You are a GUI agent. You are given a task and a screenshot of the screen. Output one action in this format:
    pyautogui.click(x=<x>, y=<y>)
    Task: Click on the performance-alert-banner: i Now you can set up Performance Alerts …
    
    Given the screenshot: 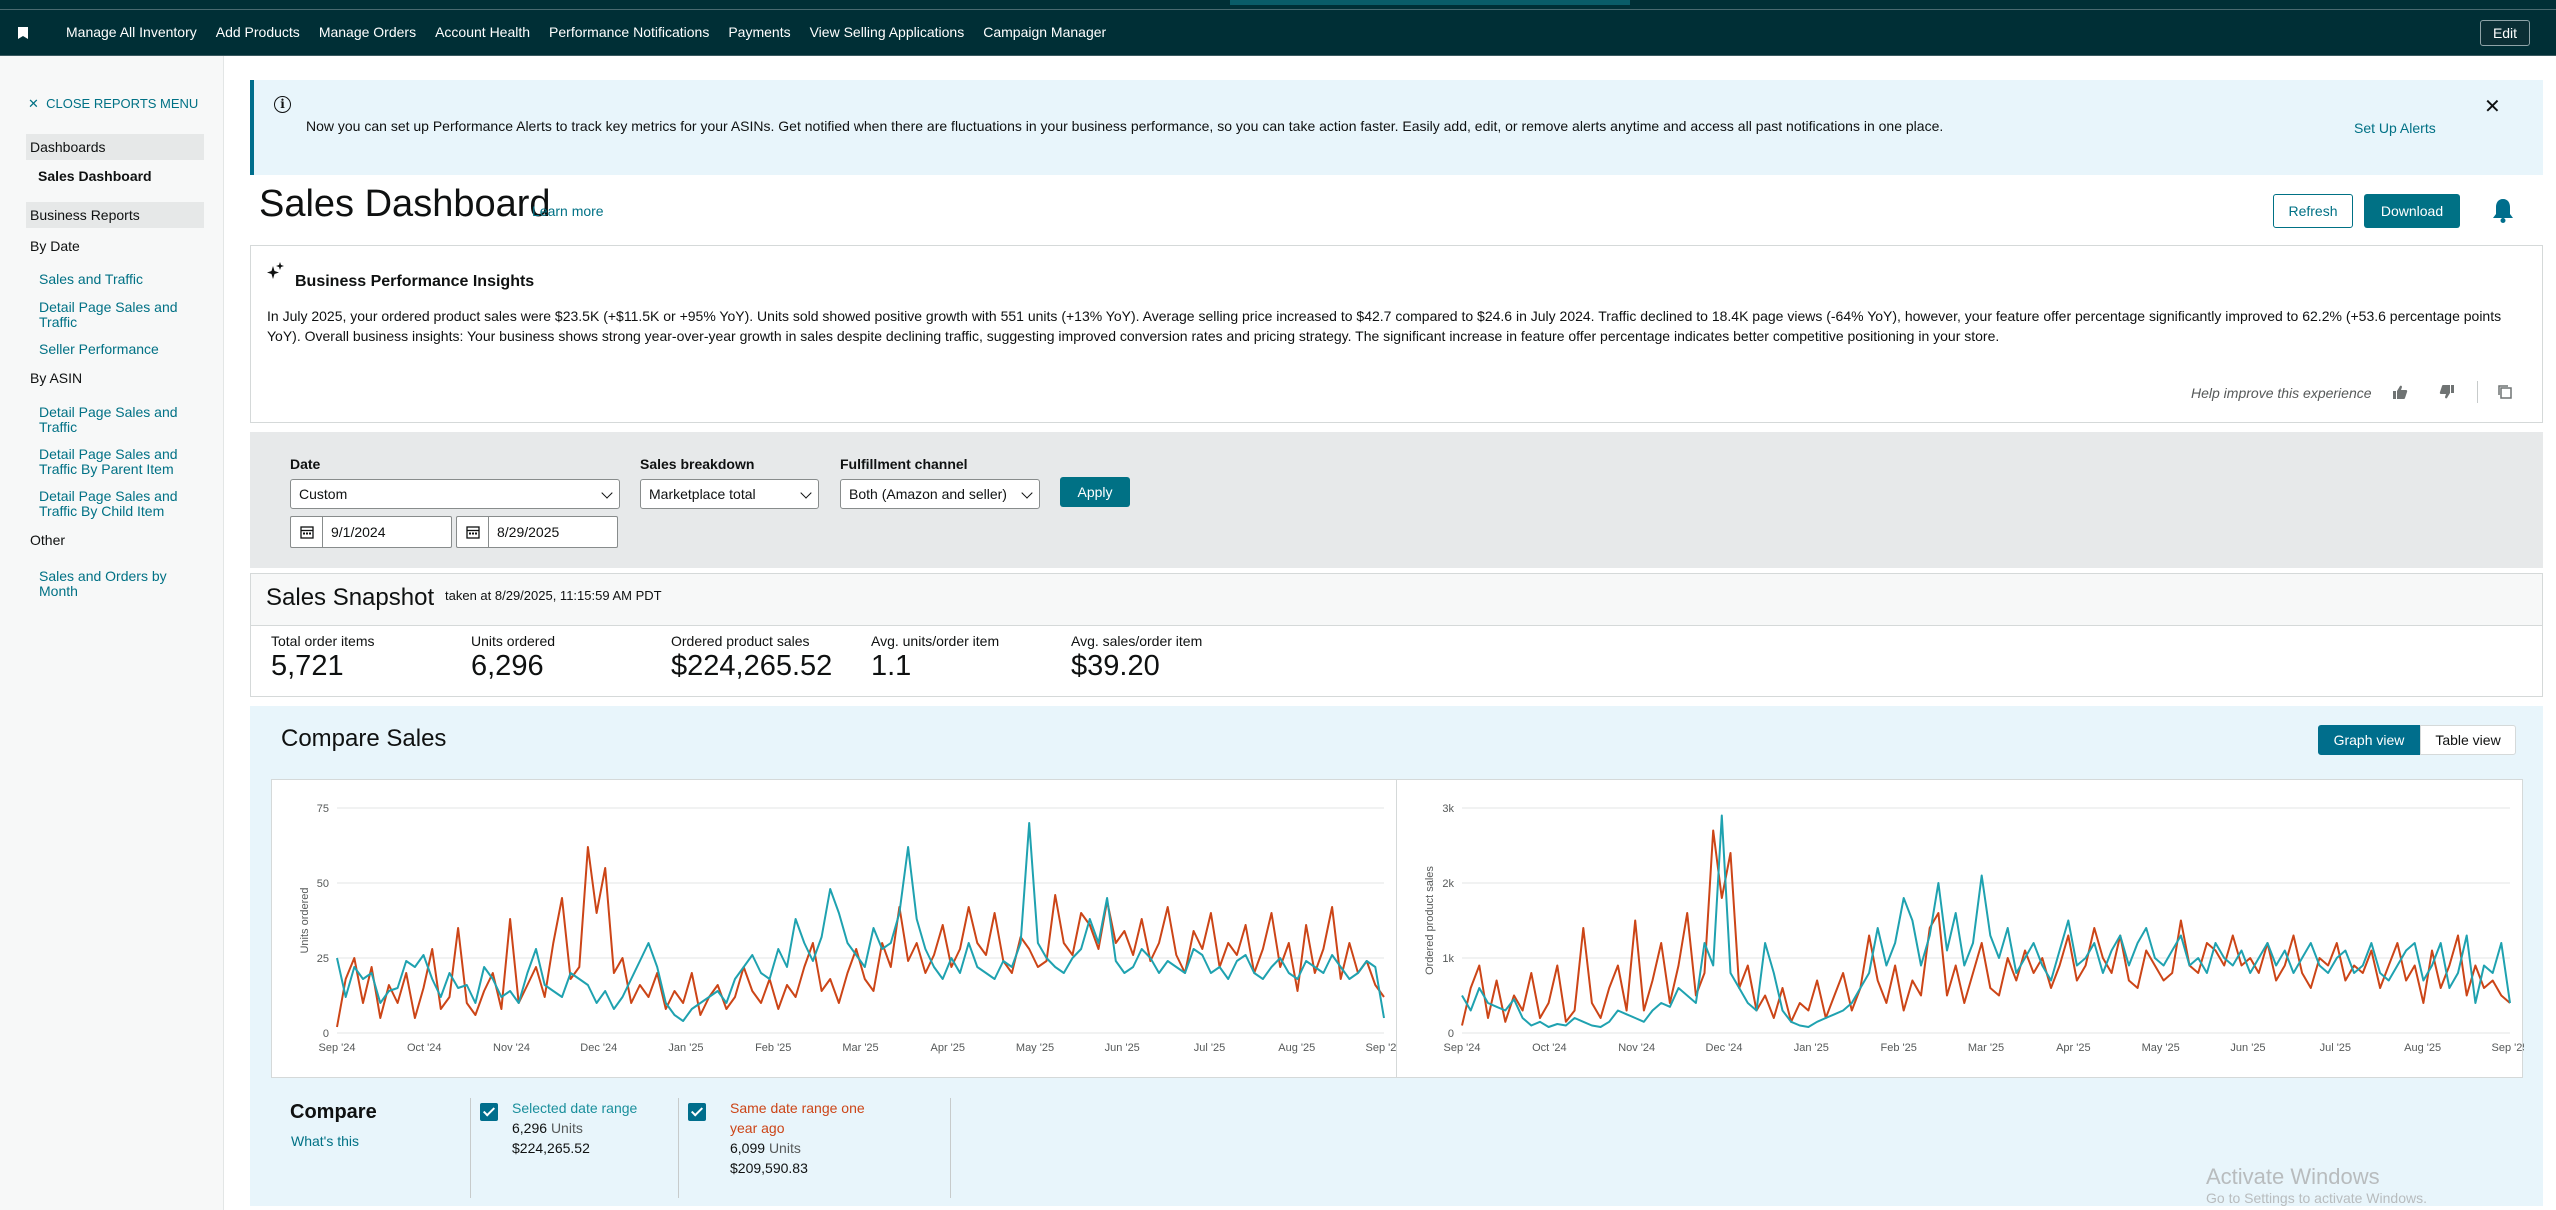 What is the action you would take?
    pyautogui.click(x=1396, y=127)
    